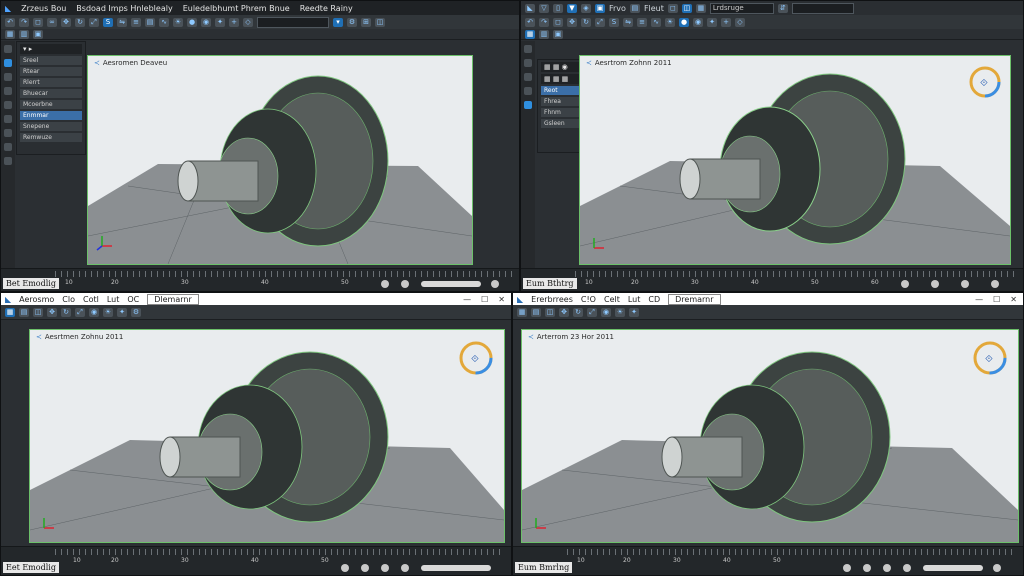  What do you see at coordinates (600, 8) in the screenshot?
I see `tool-icon: ▣` at bounding box center [600, 8].